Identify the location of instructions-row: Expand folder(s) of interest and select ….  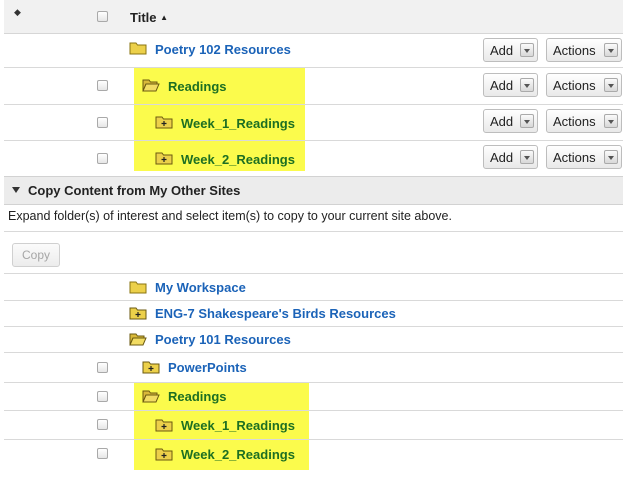
(313, 218).